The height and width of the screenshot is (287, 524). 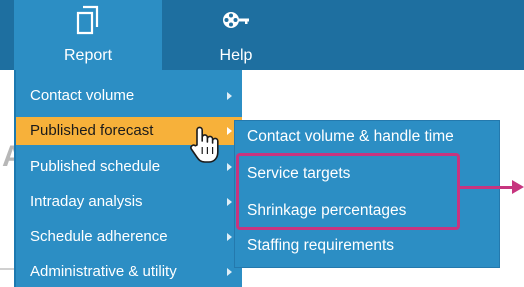 What do you see at coordinates (487, 187) in the screenshot?
I see `callout-arrow-line` at bounding box center [487, 187].